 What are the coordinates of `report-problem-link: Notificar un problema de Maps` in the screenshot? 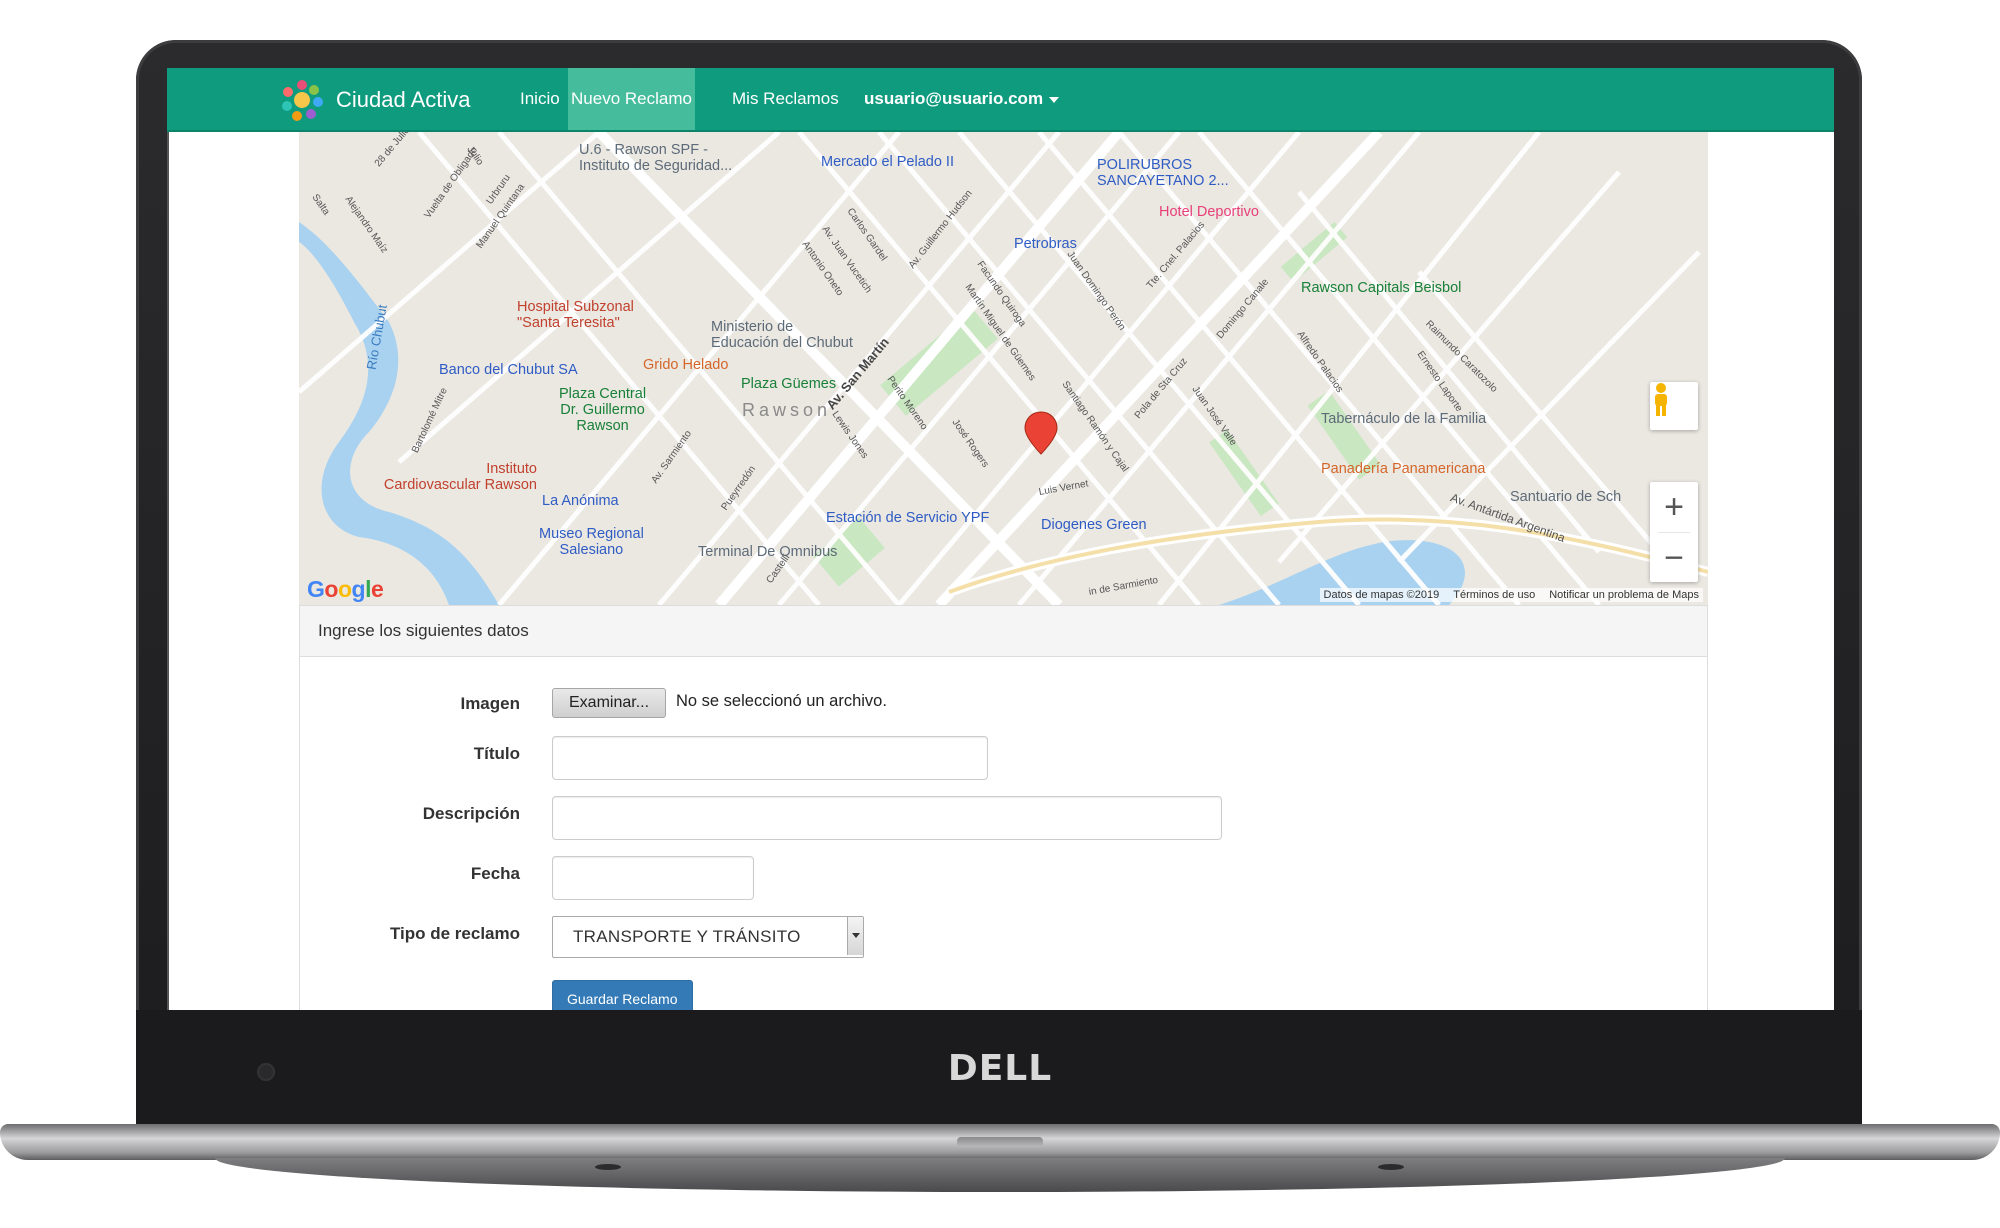 It's located at (1624, 595).